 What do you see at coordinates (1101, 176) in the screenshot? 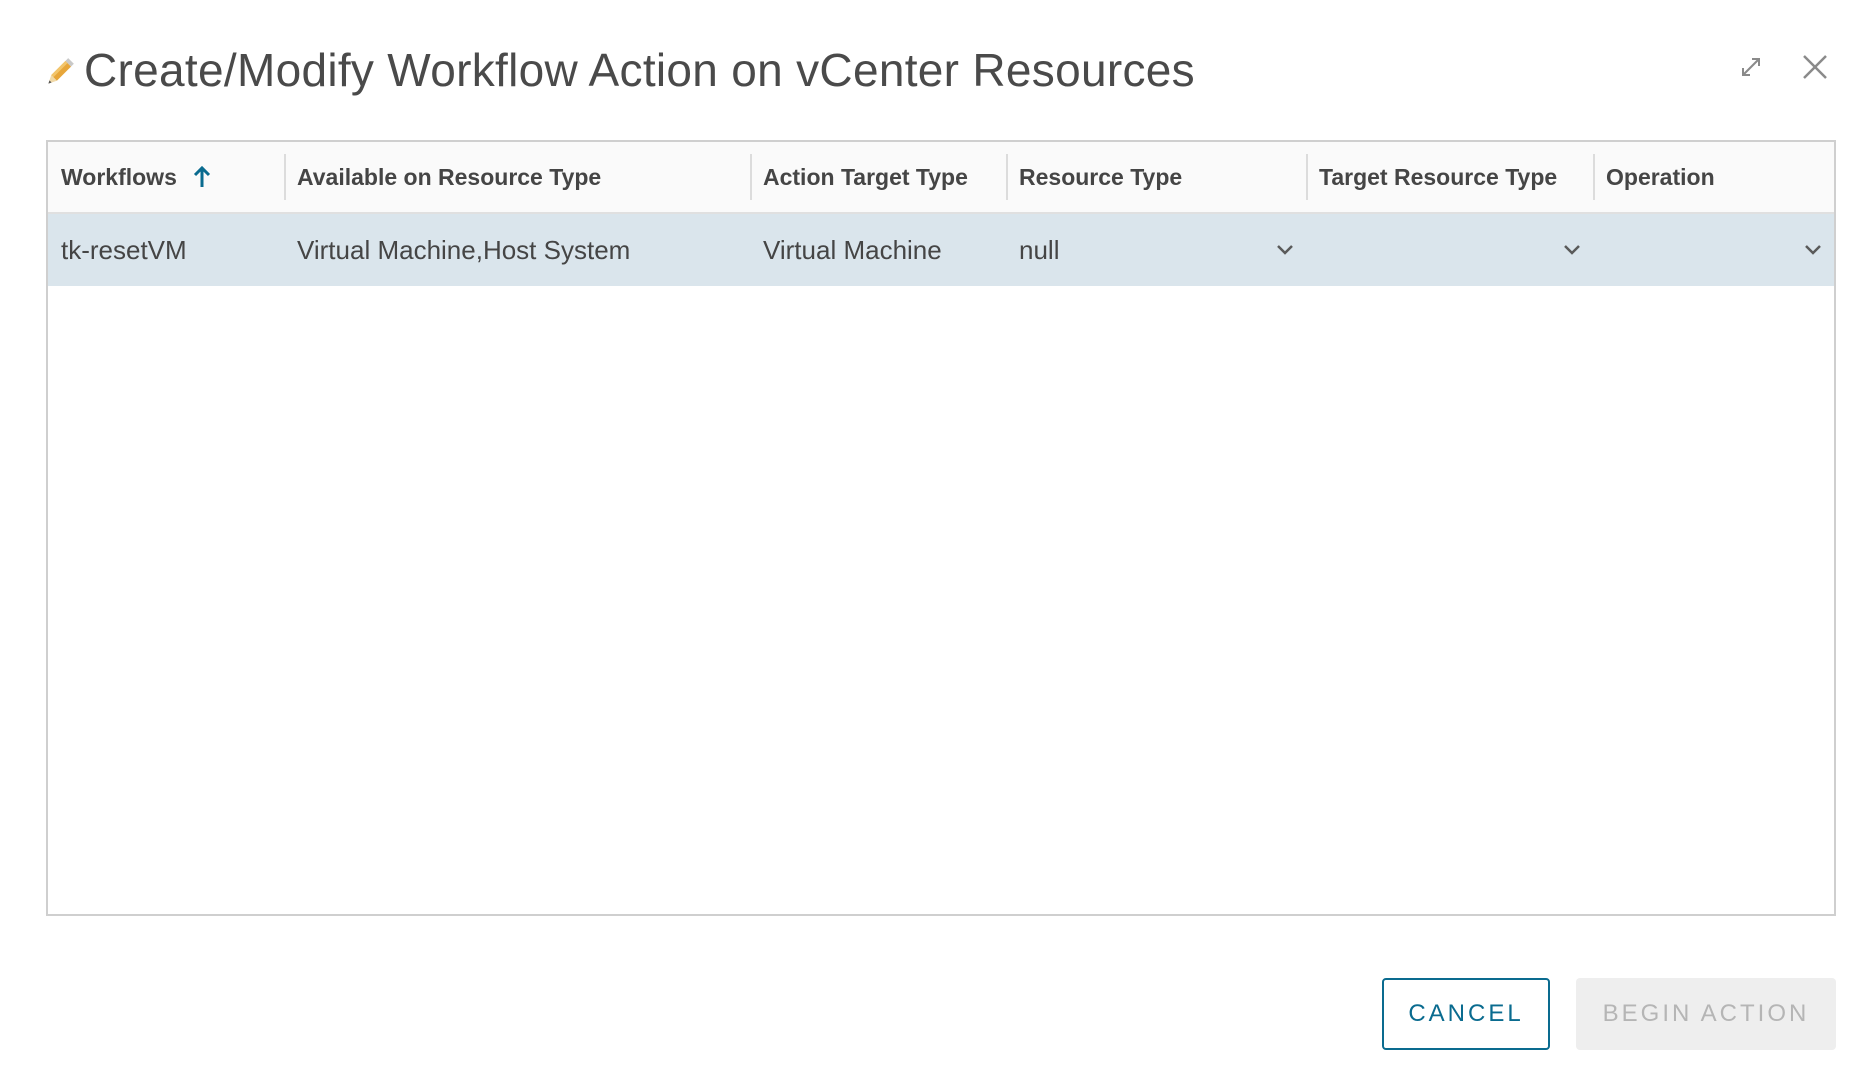
I see `column-header-label: Resource Type` at bounding box center [1101, 176].